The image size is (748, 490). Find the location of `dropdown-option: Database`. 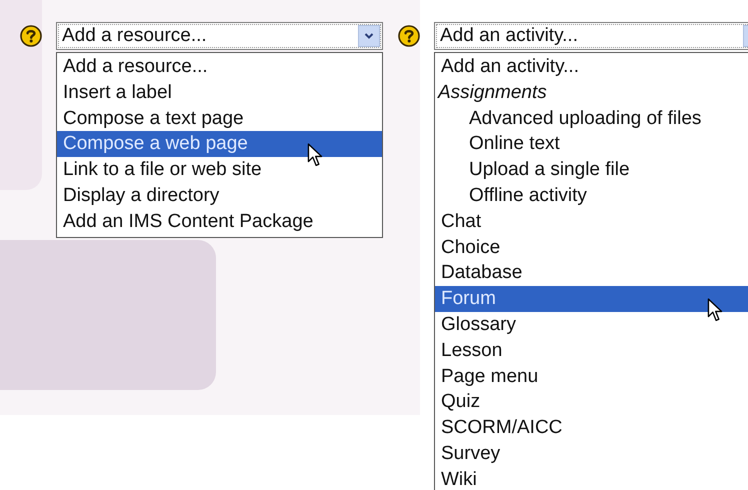

dropdown-option: Database is located at coordinates (591, 273).